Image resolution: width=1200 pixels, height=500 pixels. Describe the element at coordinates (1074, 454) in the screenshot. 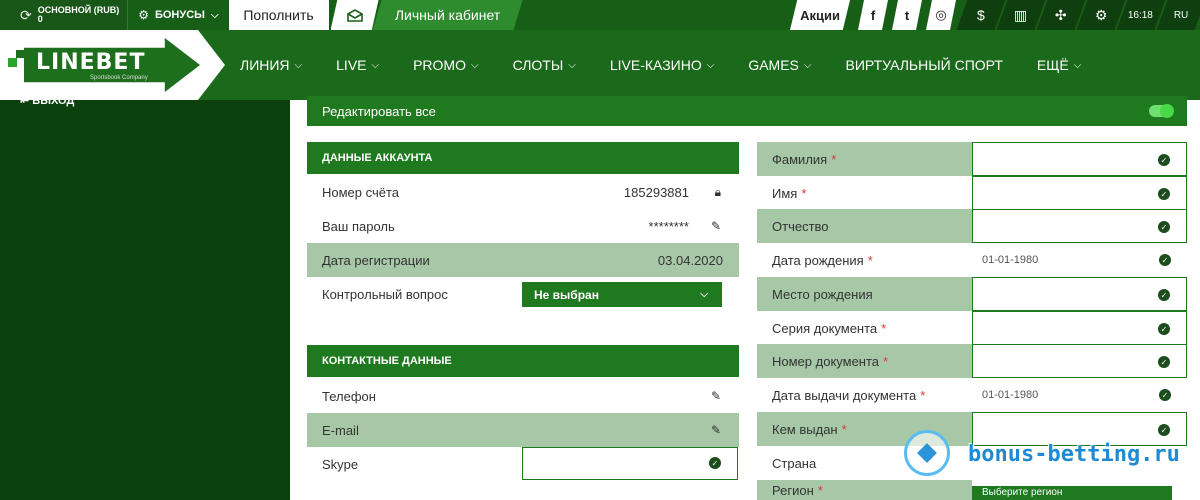

I see `watermark-text: bonus-betting.ru` at that location.